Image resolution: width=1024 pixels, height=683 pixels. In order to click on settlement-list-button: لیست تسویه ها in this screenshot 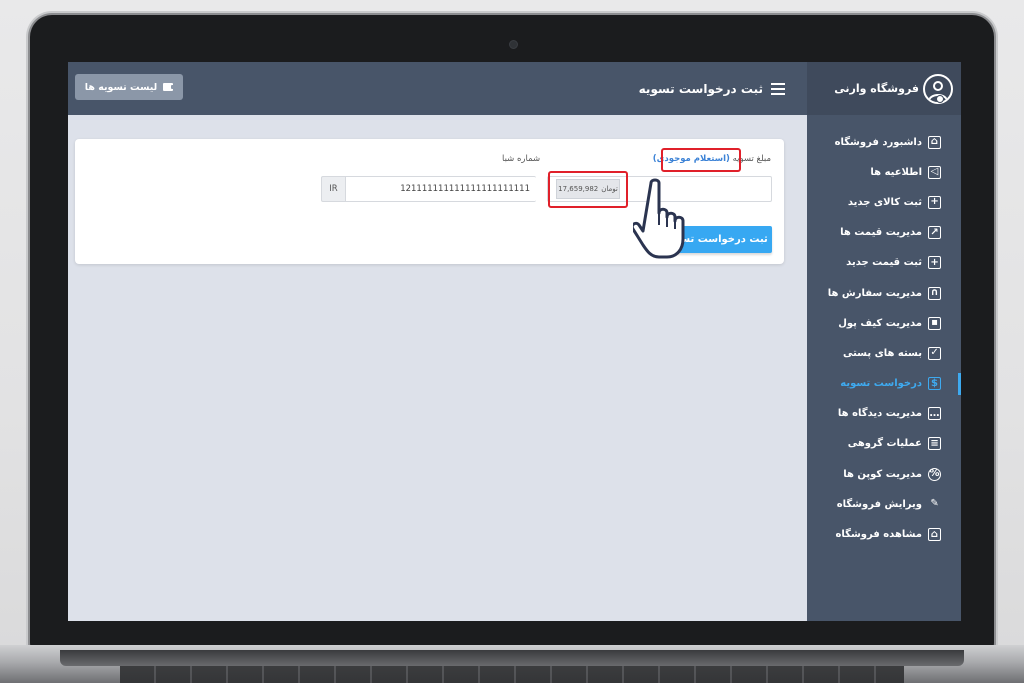, I will do `click(129, 87)`.